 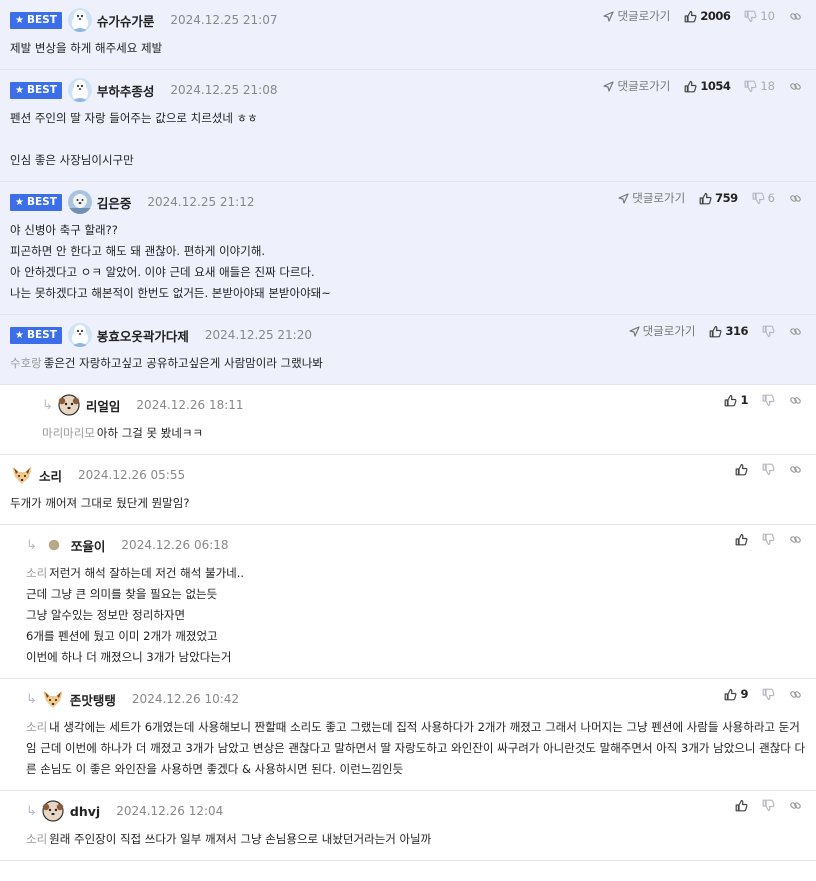 What do you see at coordinates (126, 90) in the screenshot?
I see `author-nickname: 부하추종성` at bounding box center [126, 90].